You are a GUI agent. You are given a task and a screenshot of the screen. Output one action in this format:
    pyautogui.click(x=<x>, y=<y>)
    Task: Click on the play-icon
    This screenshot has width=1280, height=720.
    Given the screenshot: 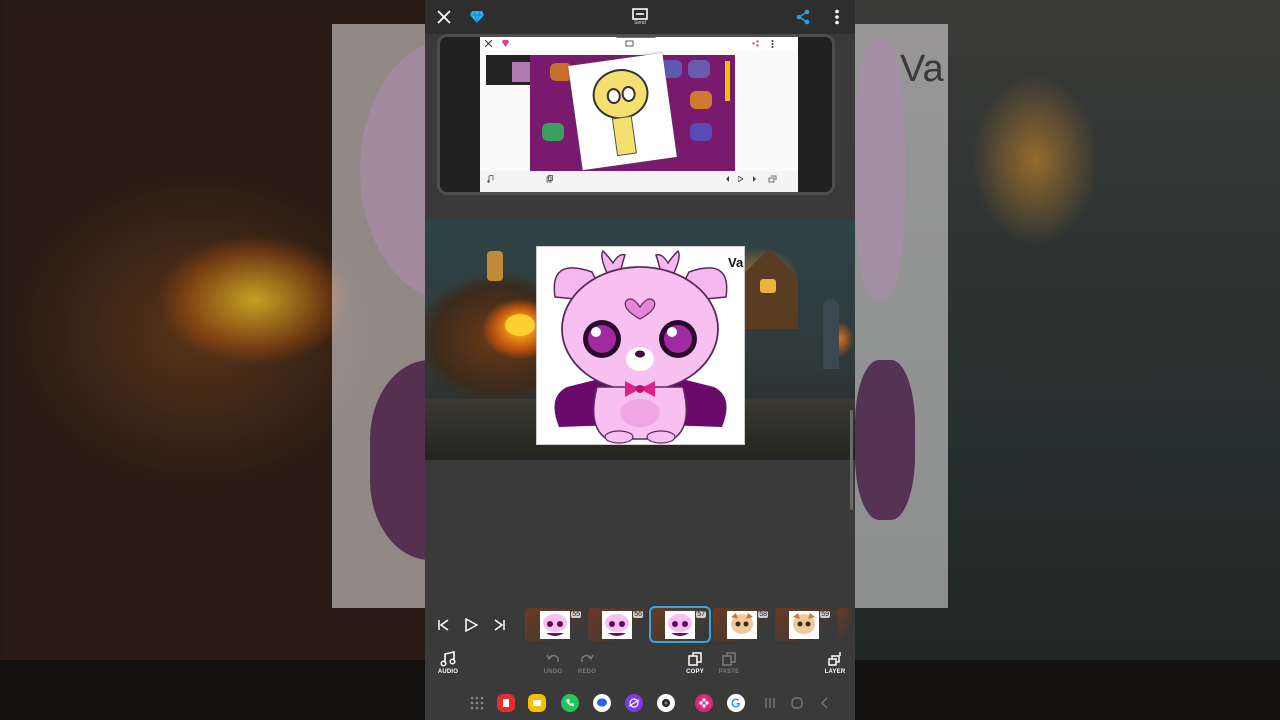 What is the action you would take?
    pyautogui.click(x=471, y=625)
    